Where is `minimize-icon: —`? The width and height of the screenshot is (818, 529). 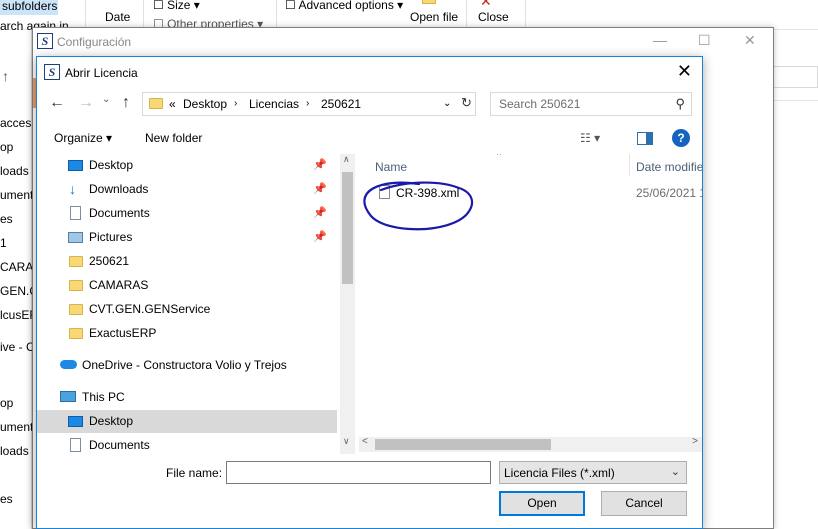
minimize-icon: — is located at coordinates (660, 40).